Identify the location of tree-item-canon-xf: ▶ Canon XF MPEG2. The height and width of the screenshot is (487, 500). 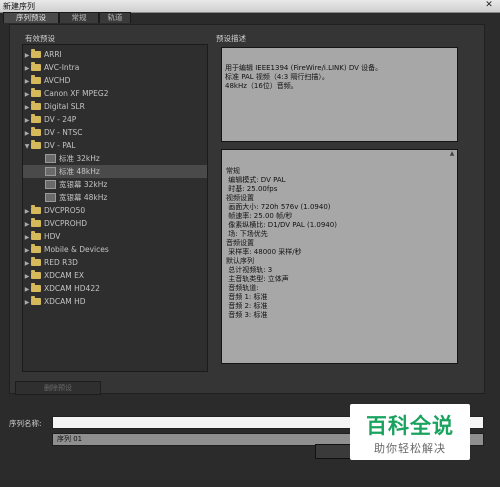
(115, 93).